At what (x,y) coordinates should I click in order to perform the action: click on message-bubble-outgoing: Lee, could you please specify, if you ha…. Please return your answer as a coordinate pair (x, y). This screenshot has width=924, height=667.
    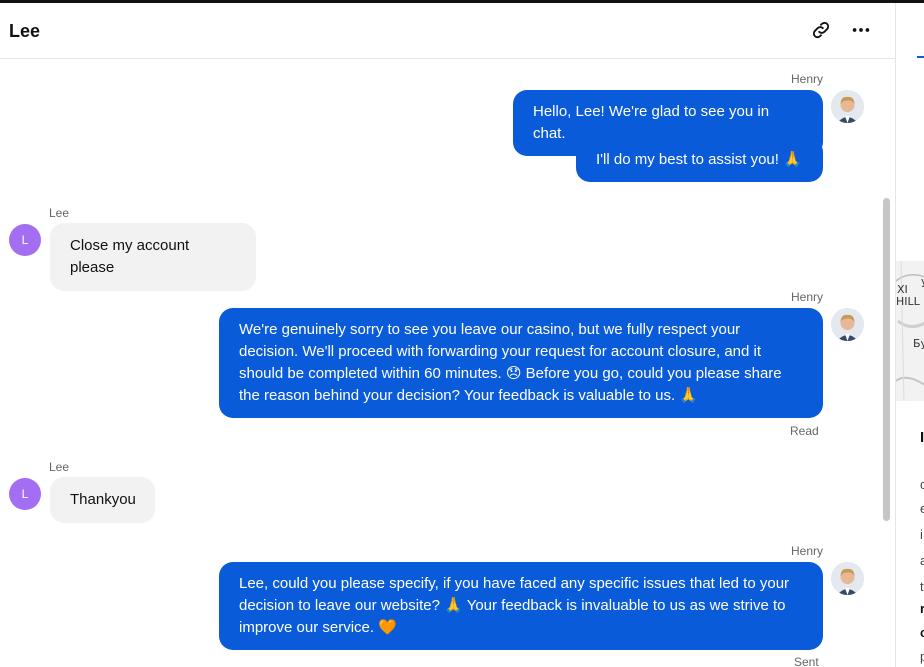
    Looking at the image, I should click on (521, 606).